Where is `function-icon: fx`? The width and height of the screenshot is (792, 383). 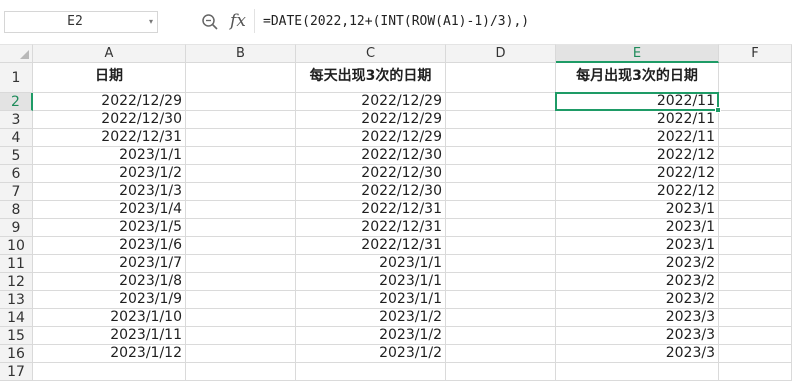 function-icon: fx is located at coordinates (238, 21).